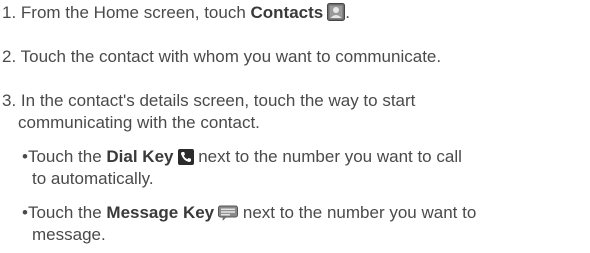 Image resolution: width=590 pixels, height=253 pixels. What do you see at coordinates (135, 12) in the screenshot?
I see `step-1-prefix: From the Home screen, touch` at bounding box center [135, 12].